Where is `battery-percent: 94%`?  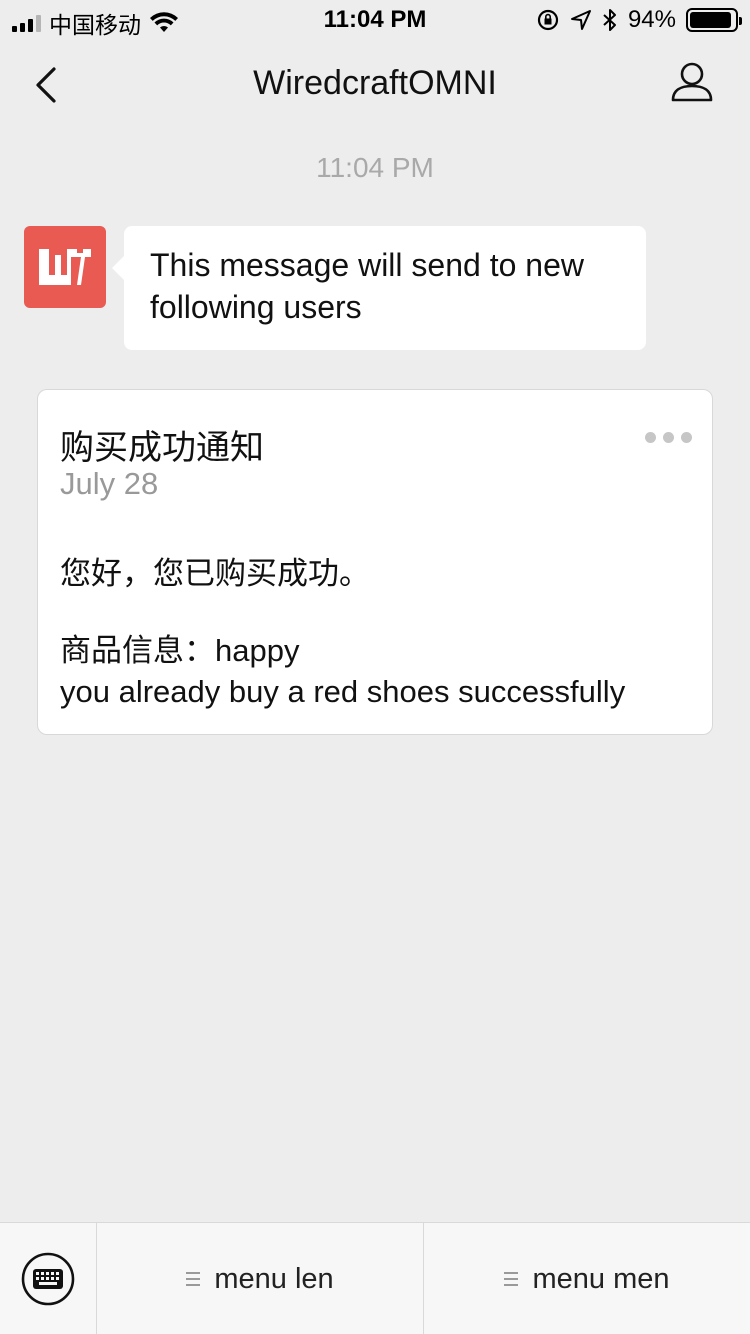 battery-percent: 94% is located at coordinates (651, 19).